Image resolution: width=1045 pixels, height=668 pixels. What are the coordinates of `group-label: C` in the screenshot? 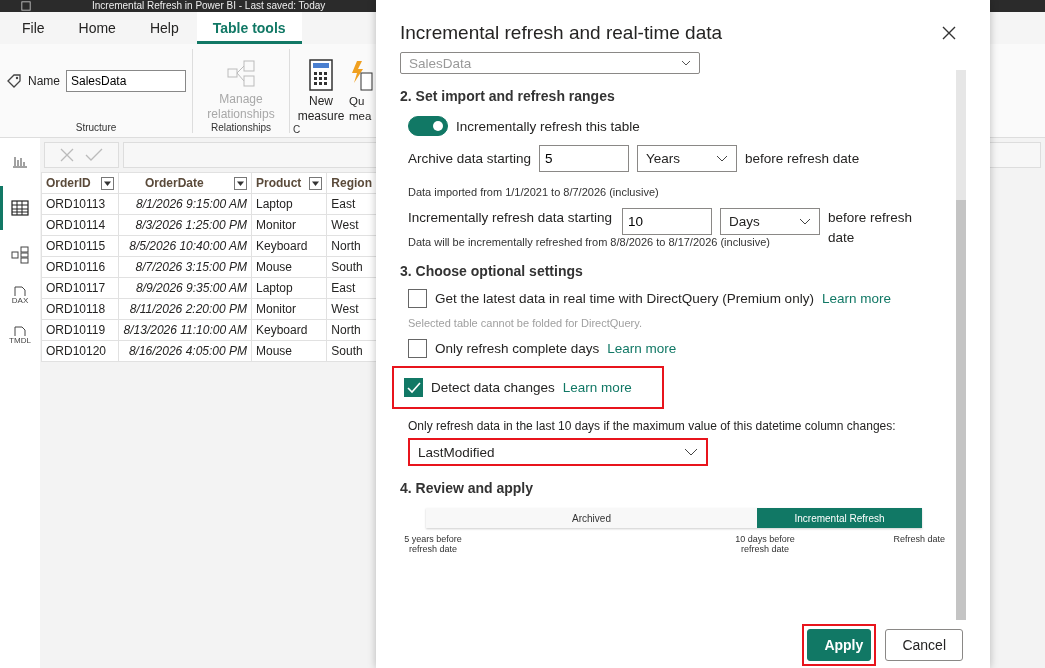 It's located at (297, 129).